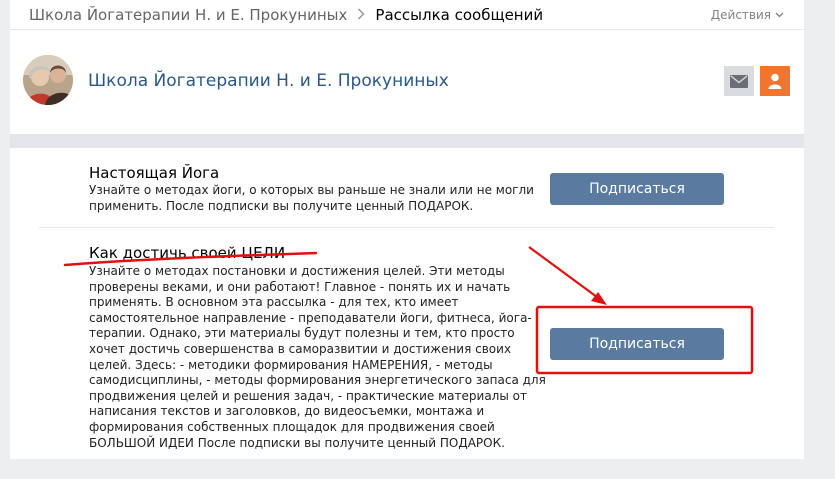  I want to click on profile-button, so click(775, 81).